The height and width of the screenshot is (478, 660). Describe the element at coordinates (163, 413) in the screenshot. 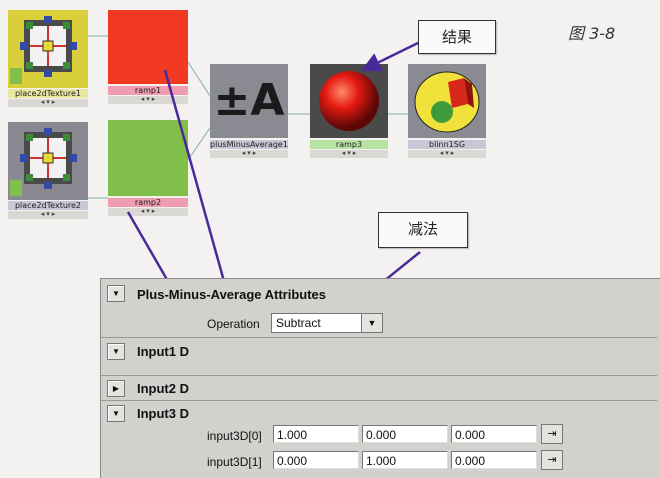

I see `section-title: Input3 D` at that location.